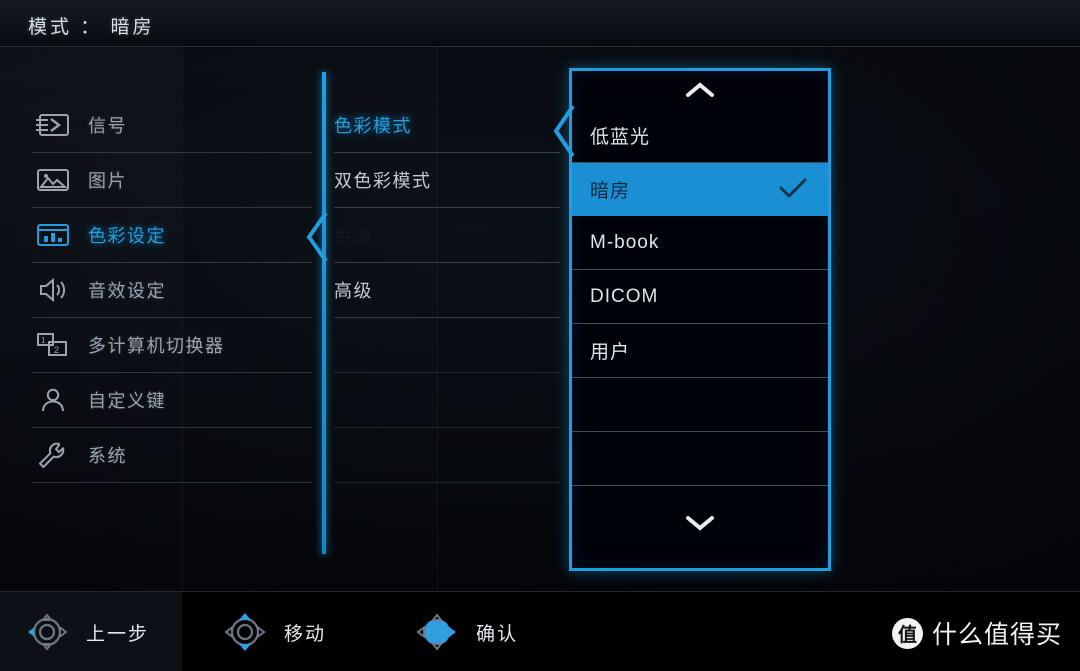  What do you see at coordinates (83, 632) in the screenshot?
I see `hint-back: 上一步` at bounding box center [83, 632].